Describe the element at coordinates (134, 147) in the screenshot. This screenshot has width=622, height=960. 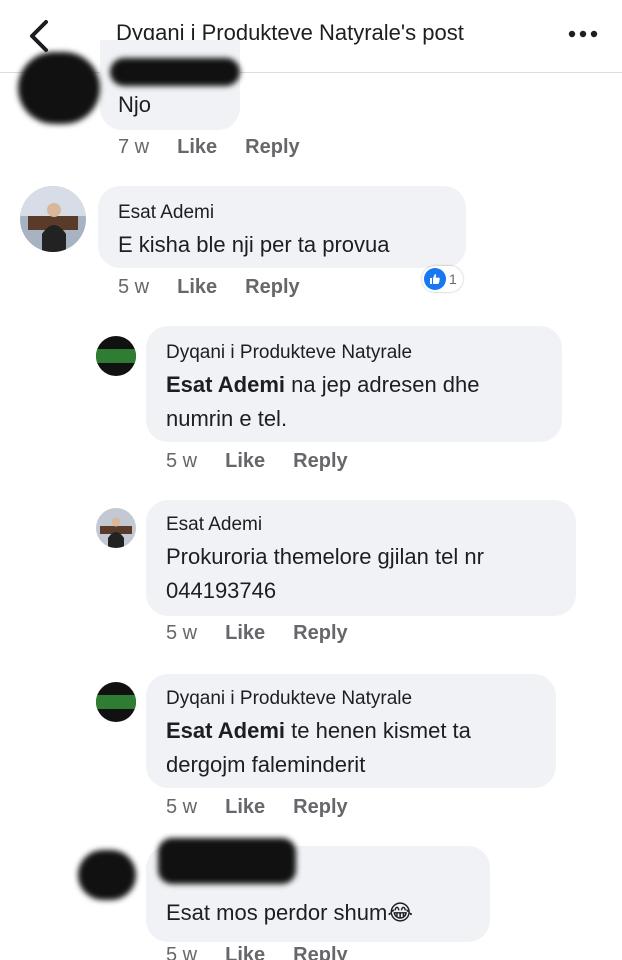
I see `comment-time: 7 w` at that location.